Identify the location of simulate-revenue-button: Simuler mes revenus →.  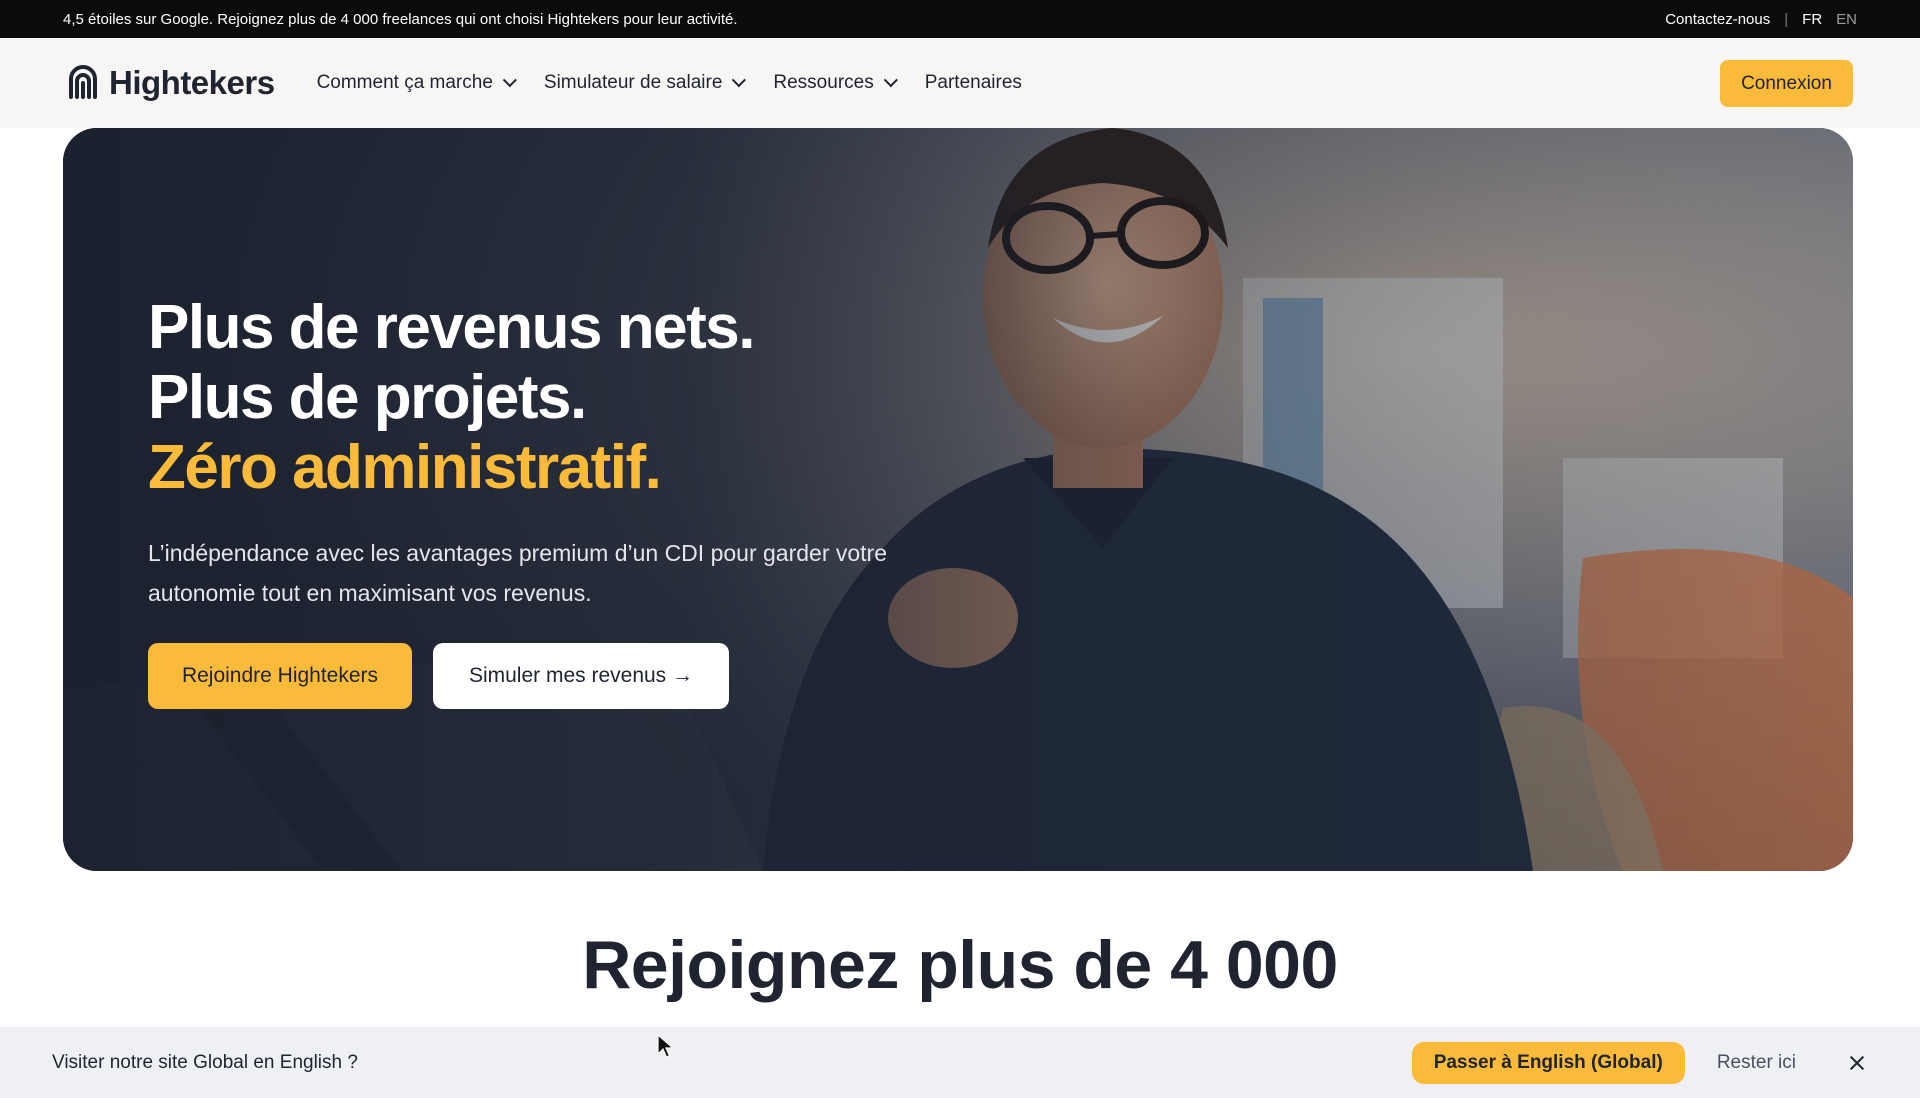
(581, 676).